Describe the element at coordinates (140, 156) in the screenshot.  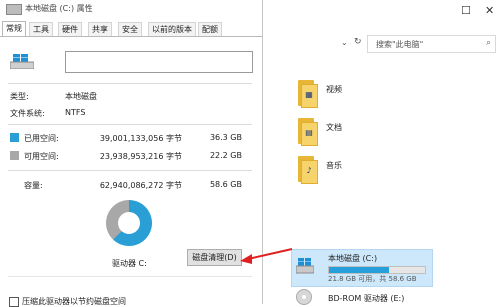
I see `free-space-bytes: 23,938,953,216 字节` at that location.